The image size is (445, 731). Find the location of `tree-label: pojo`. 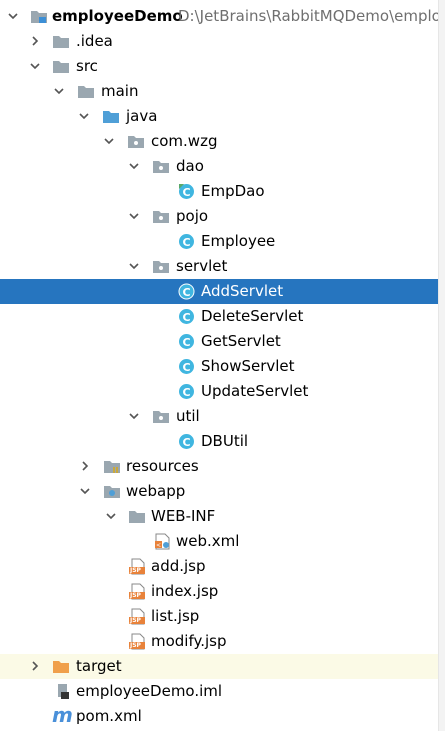

tree-label: pojo is located at coordinates (192, 216).